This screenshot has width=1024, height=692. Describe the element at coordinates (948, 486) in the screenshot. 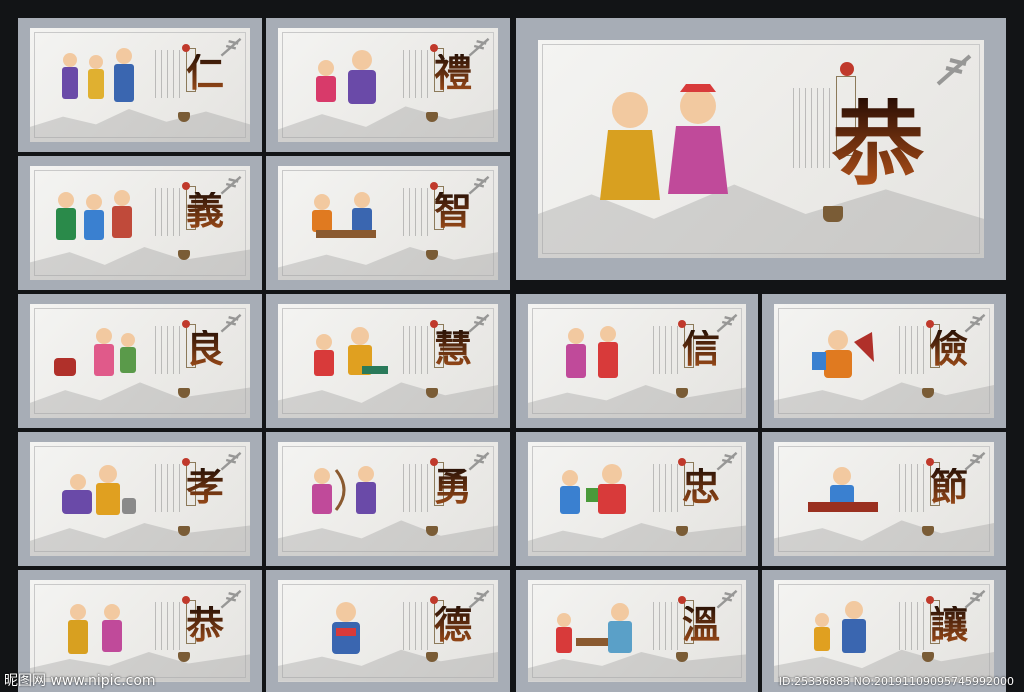

I see `hanzi-character: 節` at that location.